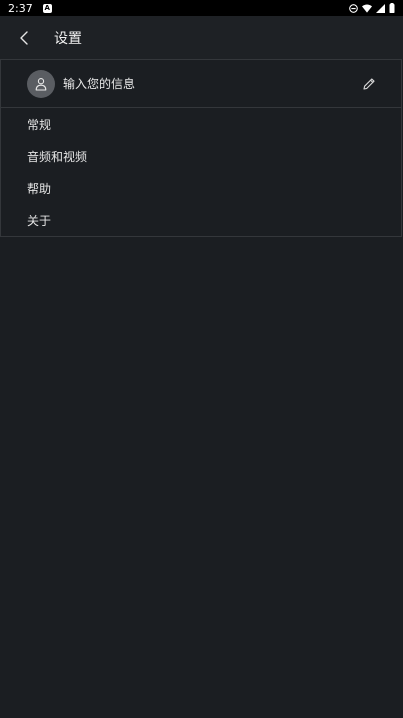  Describe the element at coordinates (99, 84) in the screenshot. I see `profile-label: 输入您的信息` at that location.